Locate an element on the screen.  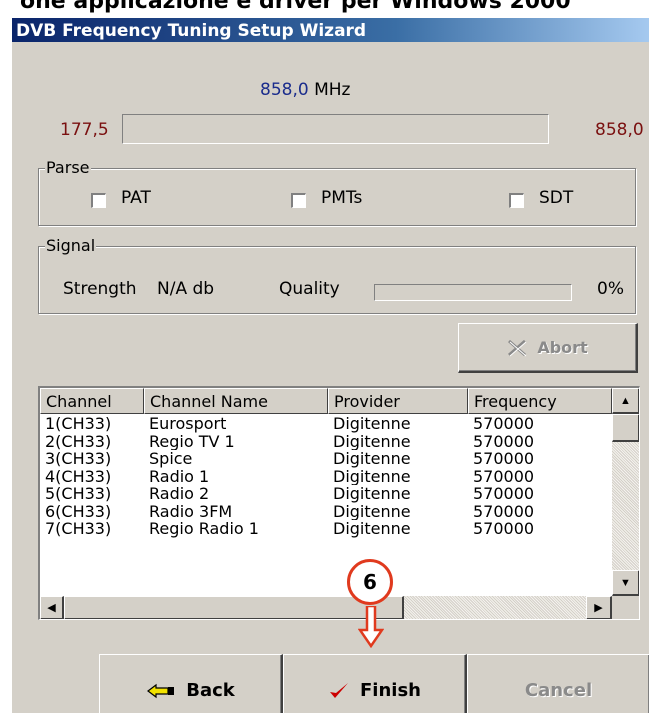
back-button: Back is located at coordinates (191, 683).